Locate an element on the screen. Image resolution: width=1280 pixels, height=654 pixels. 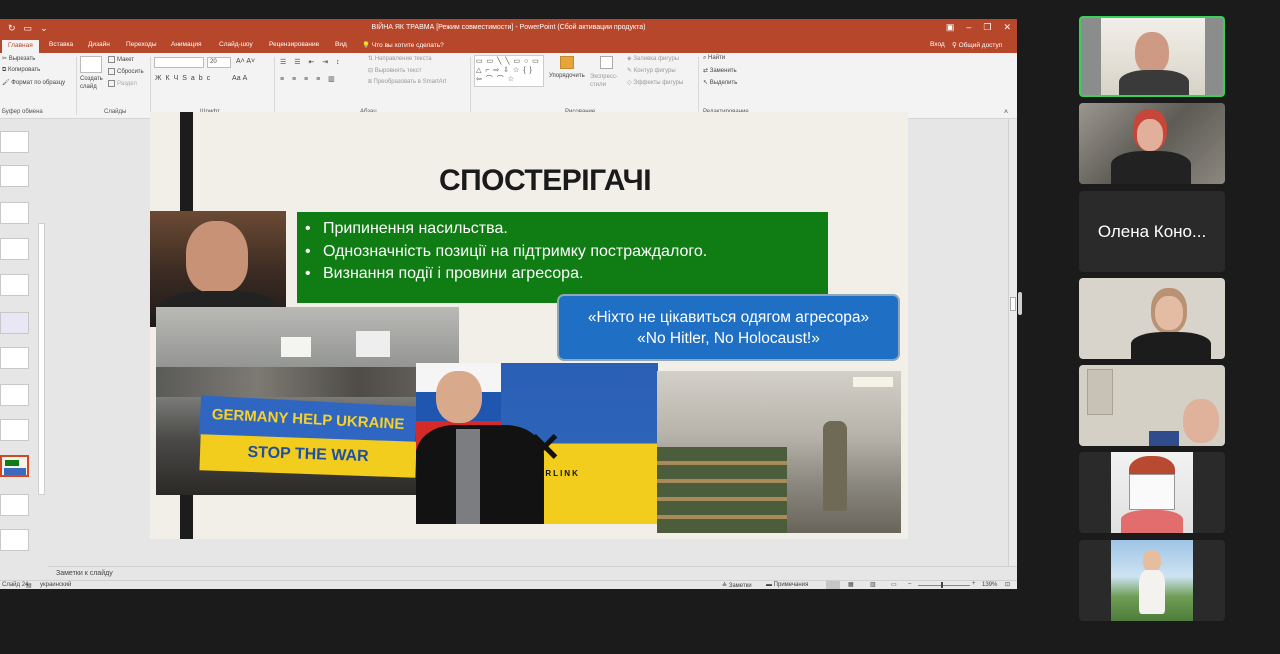
scroll-thumb is located at coordinates (1013, 304).